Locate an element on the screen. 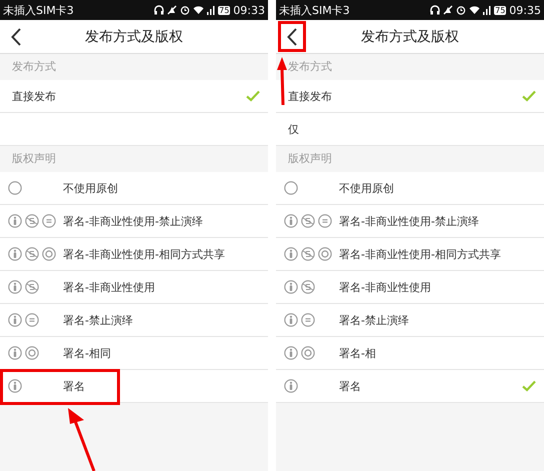 The height and width of the screenshot is (471, 544). license-option: 署名 is located at coordinates (410, 386).